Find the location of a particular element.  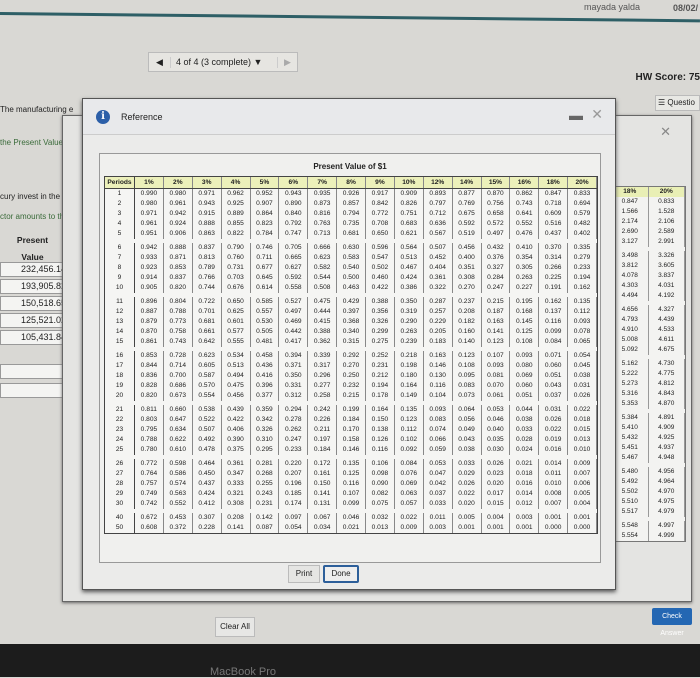

table-cell: 0.242 is located at coordinates (323, 410).